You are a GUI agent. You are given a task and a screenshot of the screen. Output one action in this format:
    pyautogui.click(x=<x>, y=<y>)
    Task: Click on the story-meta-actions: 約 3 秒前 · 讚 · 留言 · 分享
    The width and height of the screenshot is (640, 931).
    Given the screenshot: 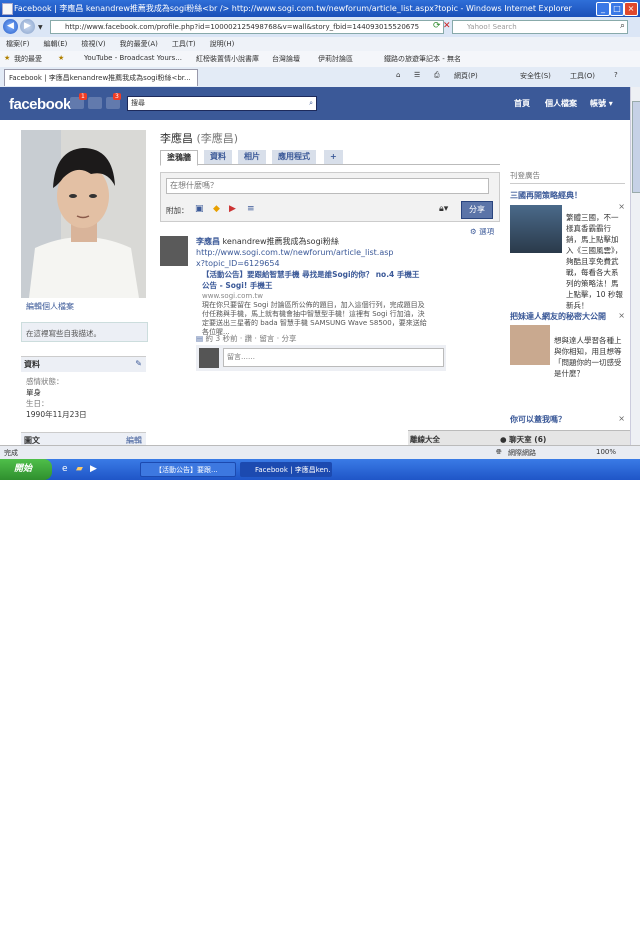 What is the action you would take?
    pyautogui.click(x=250, y=338)
    